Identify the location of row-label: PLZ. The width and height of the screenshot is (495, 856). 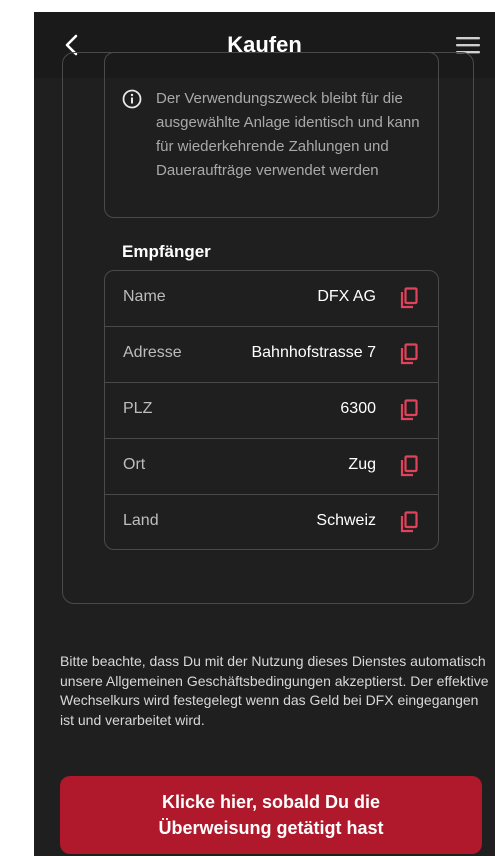
(138, 408).